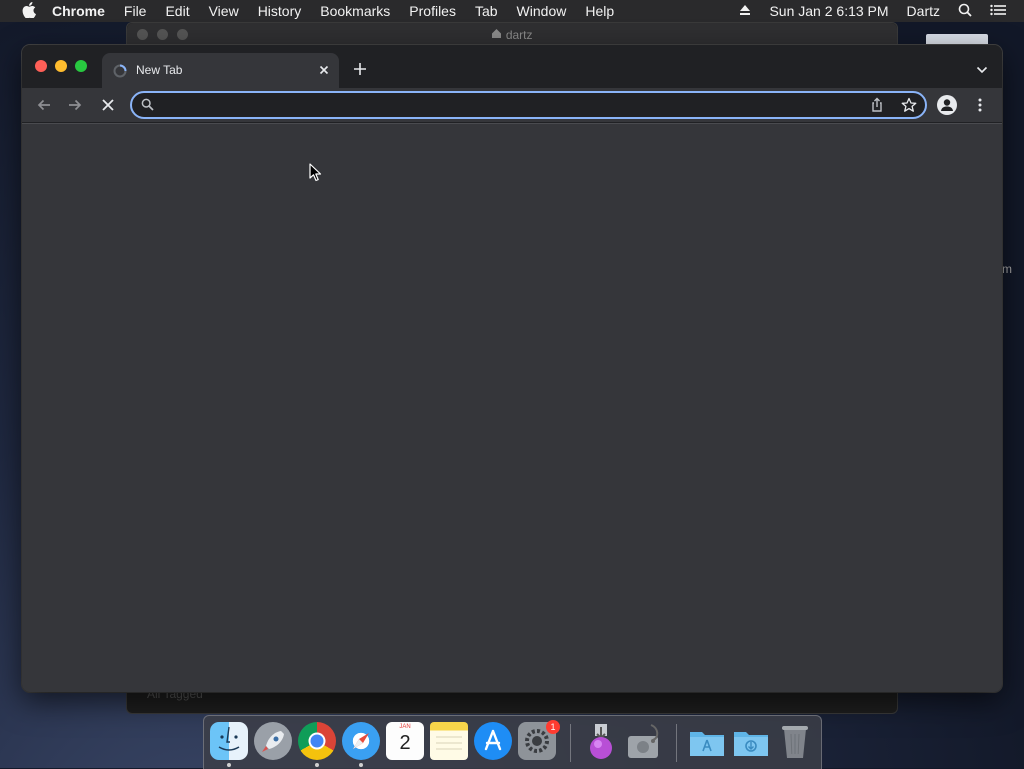  I want to click on launchpad-rocket-icon, so click(273, 741).